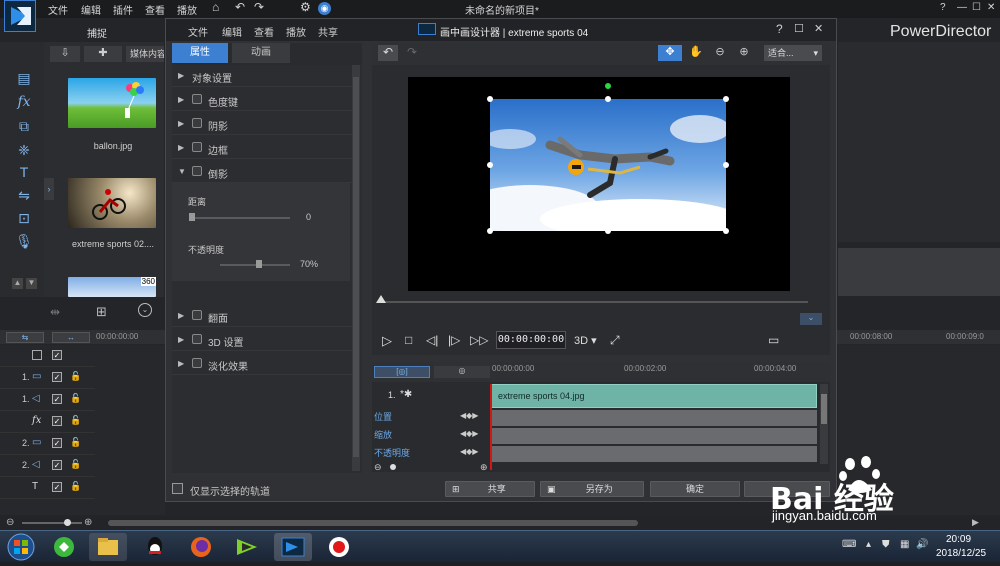 This screenshot has width=1000, height=566. What do you see at coordinates (670, 53) in the screenshot?
I see `move-tool-icon: ✥` at bounding box center [670, 53].